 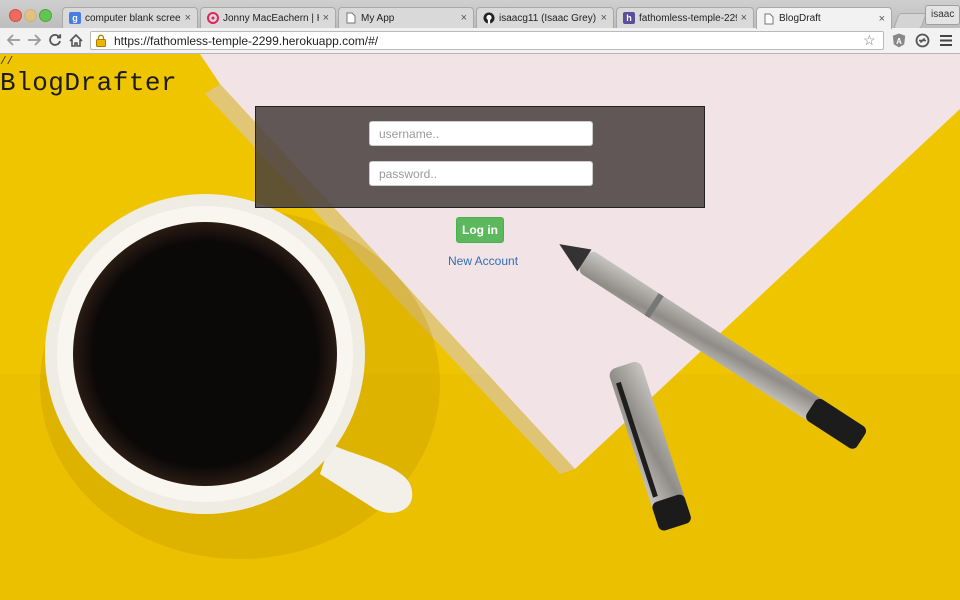 I want to click on tab-google-search: g computer blank screen - ×, so click(x=130, y=17).